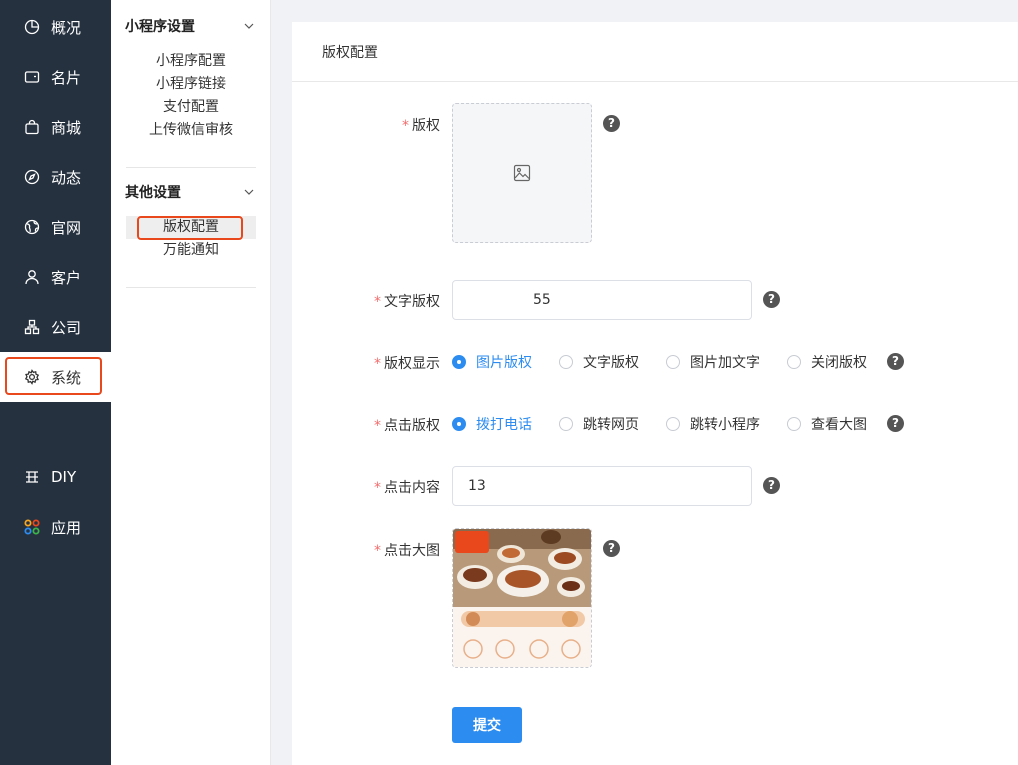  What do you see at coordinates (839, 363) in the screenshot?
I see `radio-label: 关闭版权` at bounding box center [839, 363].